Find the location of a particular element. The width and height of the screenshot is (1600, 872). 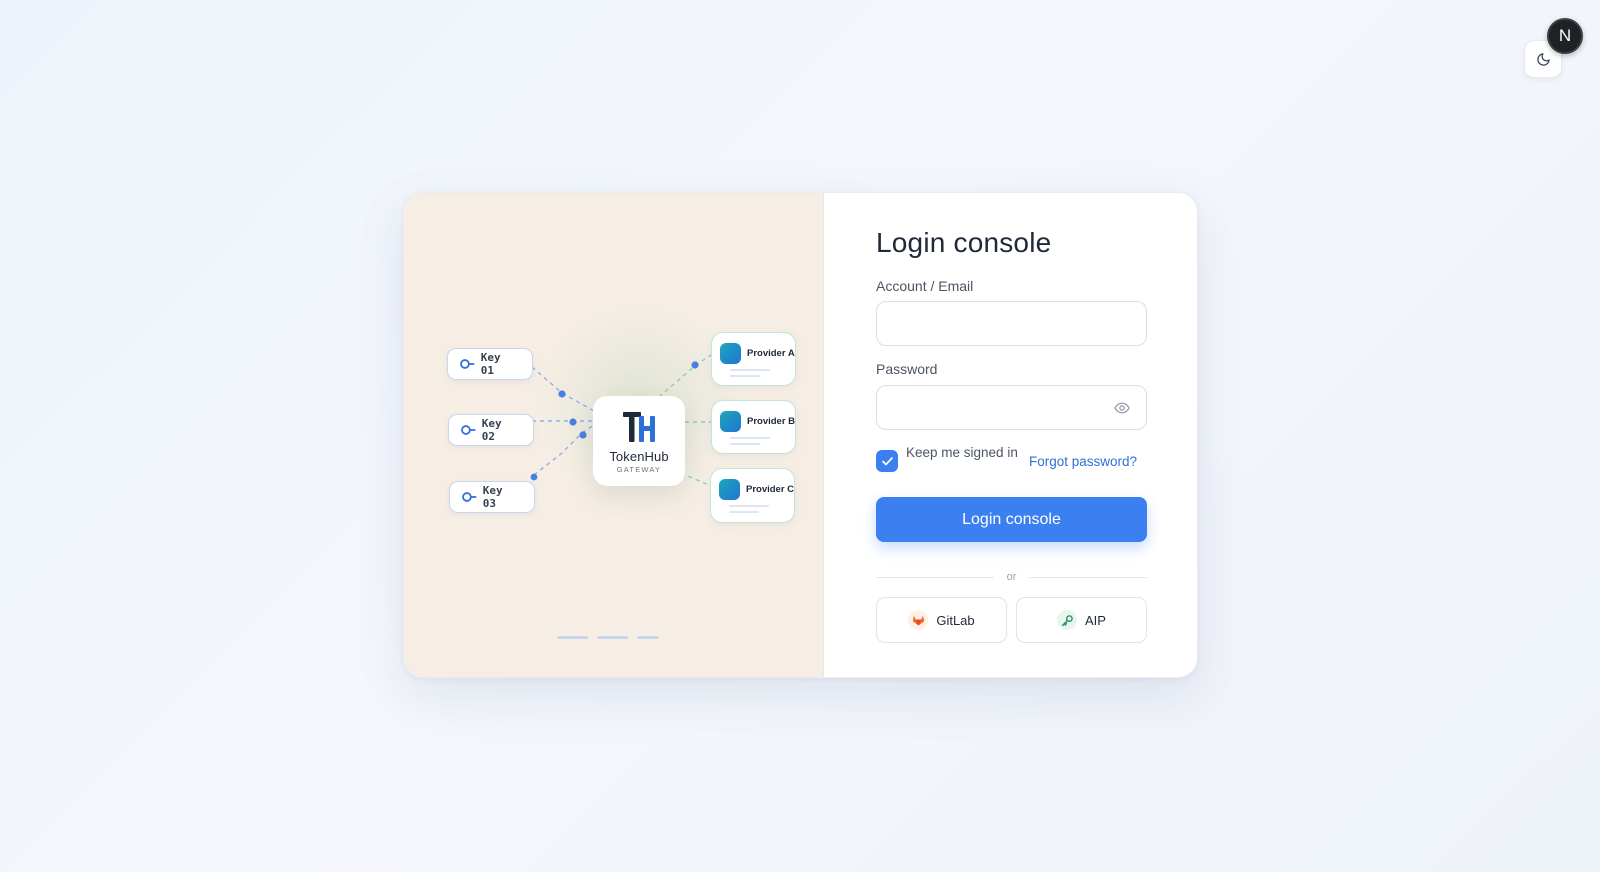

page-title: Login console is located at coordinates (964, 242).